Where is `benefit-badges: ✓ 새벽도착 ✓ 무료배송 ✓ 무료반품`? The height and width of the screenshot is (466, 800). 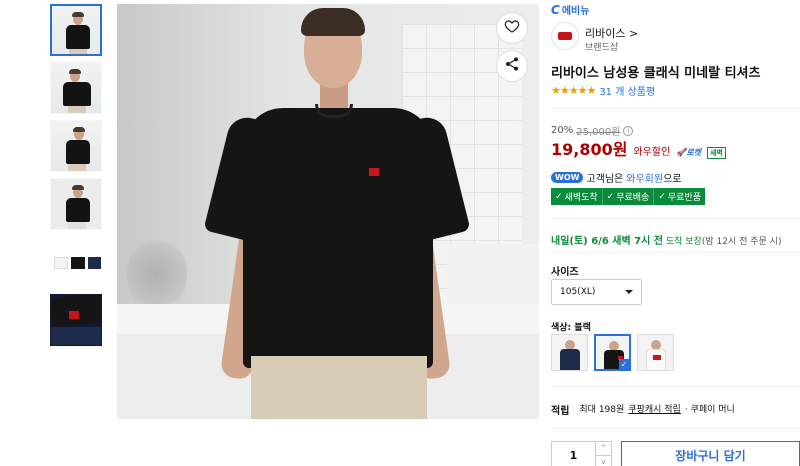 benefit-badges: ✓ 새벽도착 ✓ 무료배송 ✓ 무료반품 is located at coordinates (628, 196).